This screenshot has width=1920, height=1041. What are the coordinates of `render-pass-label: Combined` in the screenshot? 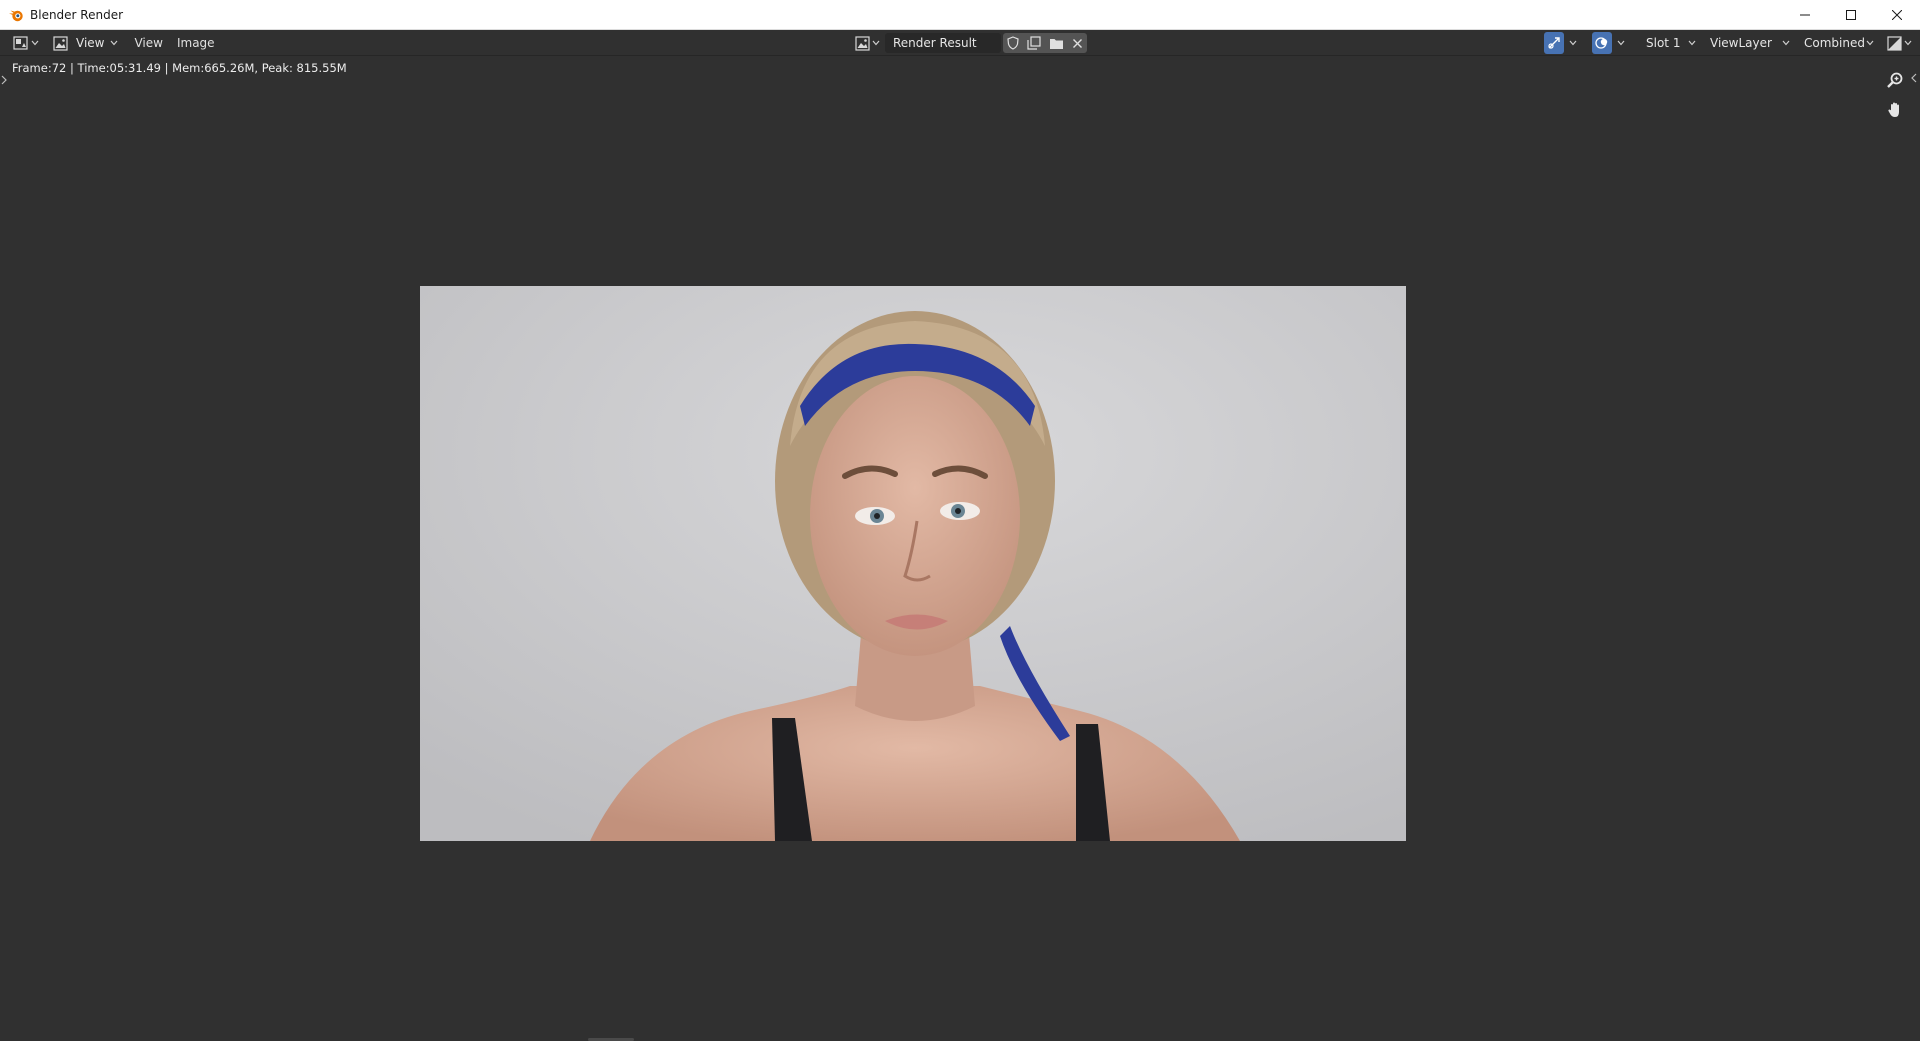 It's located at (1834, 43).